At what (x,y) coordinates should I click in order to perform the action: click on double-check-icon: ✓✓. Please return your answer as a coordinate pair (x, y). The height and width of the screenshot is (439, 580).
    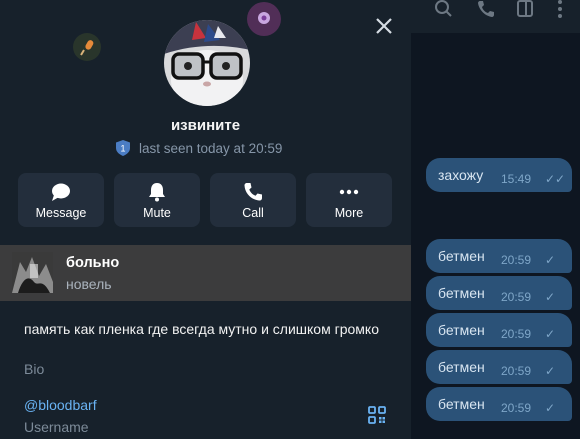
    Looking at the image, I should click on (555, 179).